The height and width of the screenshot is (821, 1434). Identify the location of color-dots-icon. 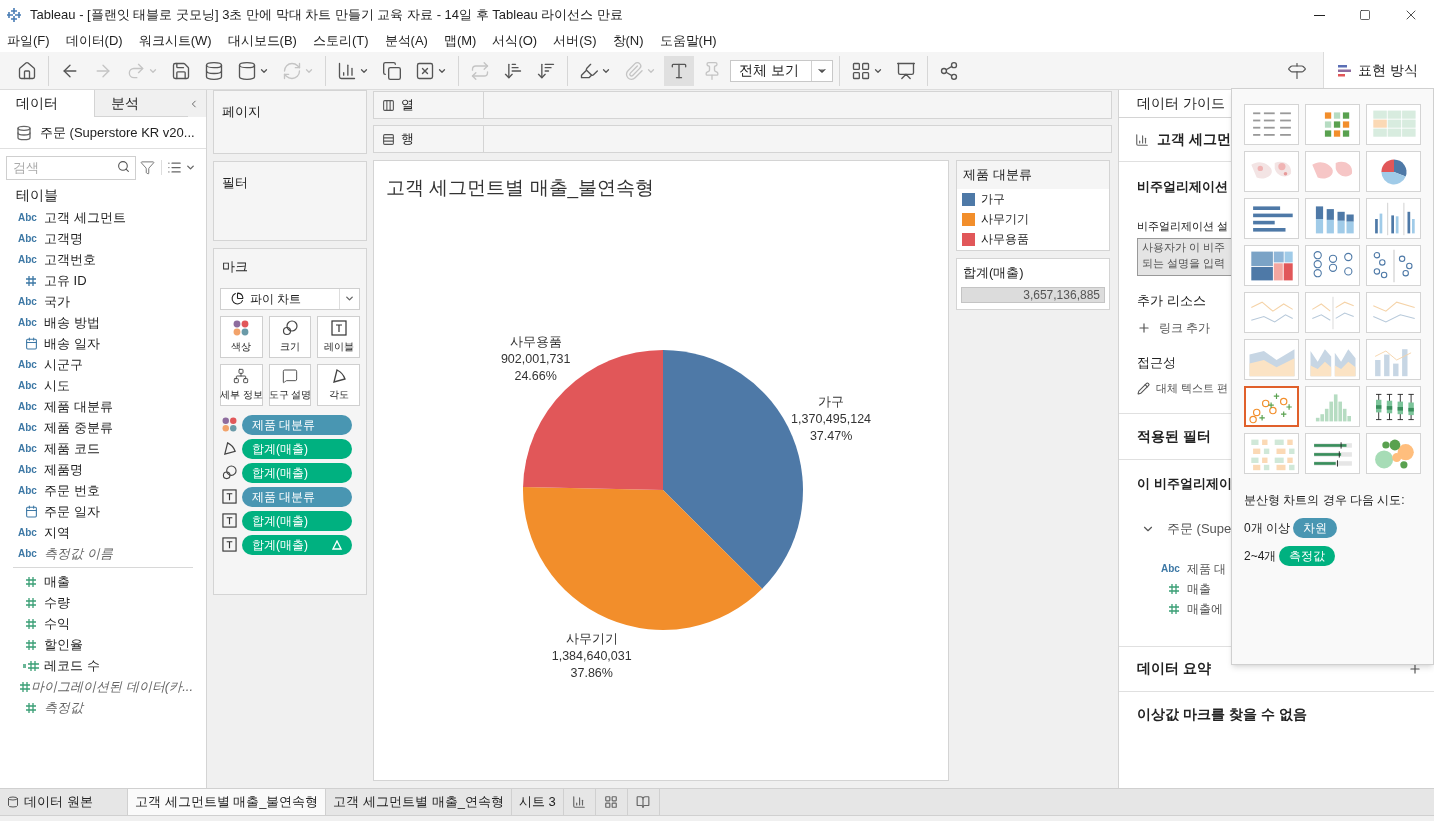
(241, 327).